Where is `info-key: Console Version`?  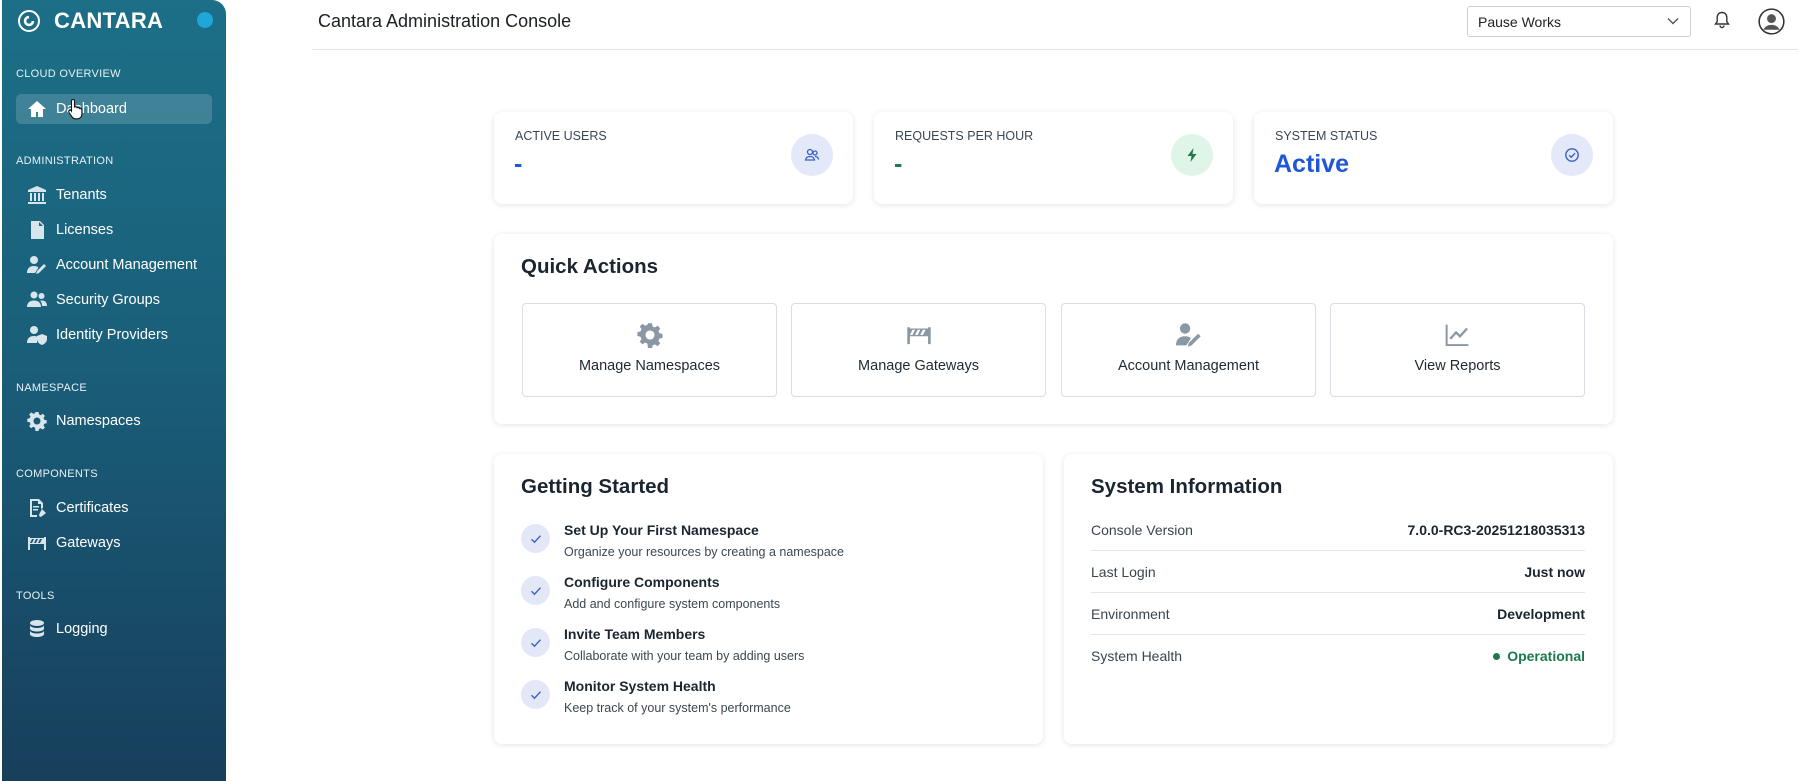
info-key: Console Version is located at coordinates (1142, 530).